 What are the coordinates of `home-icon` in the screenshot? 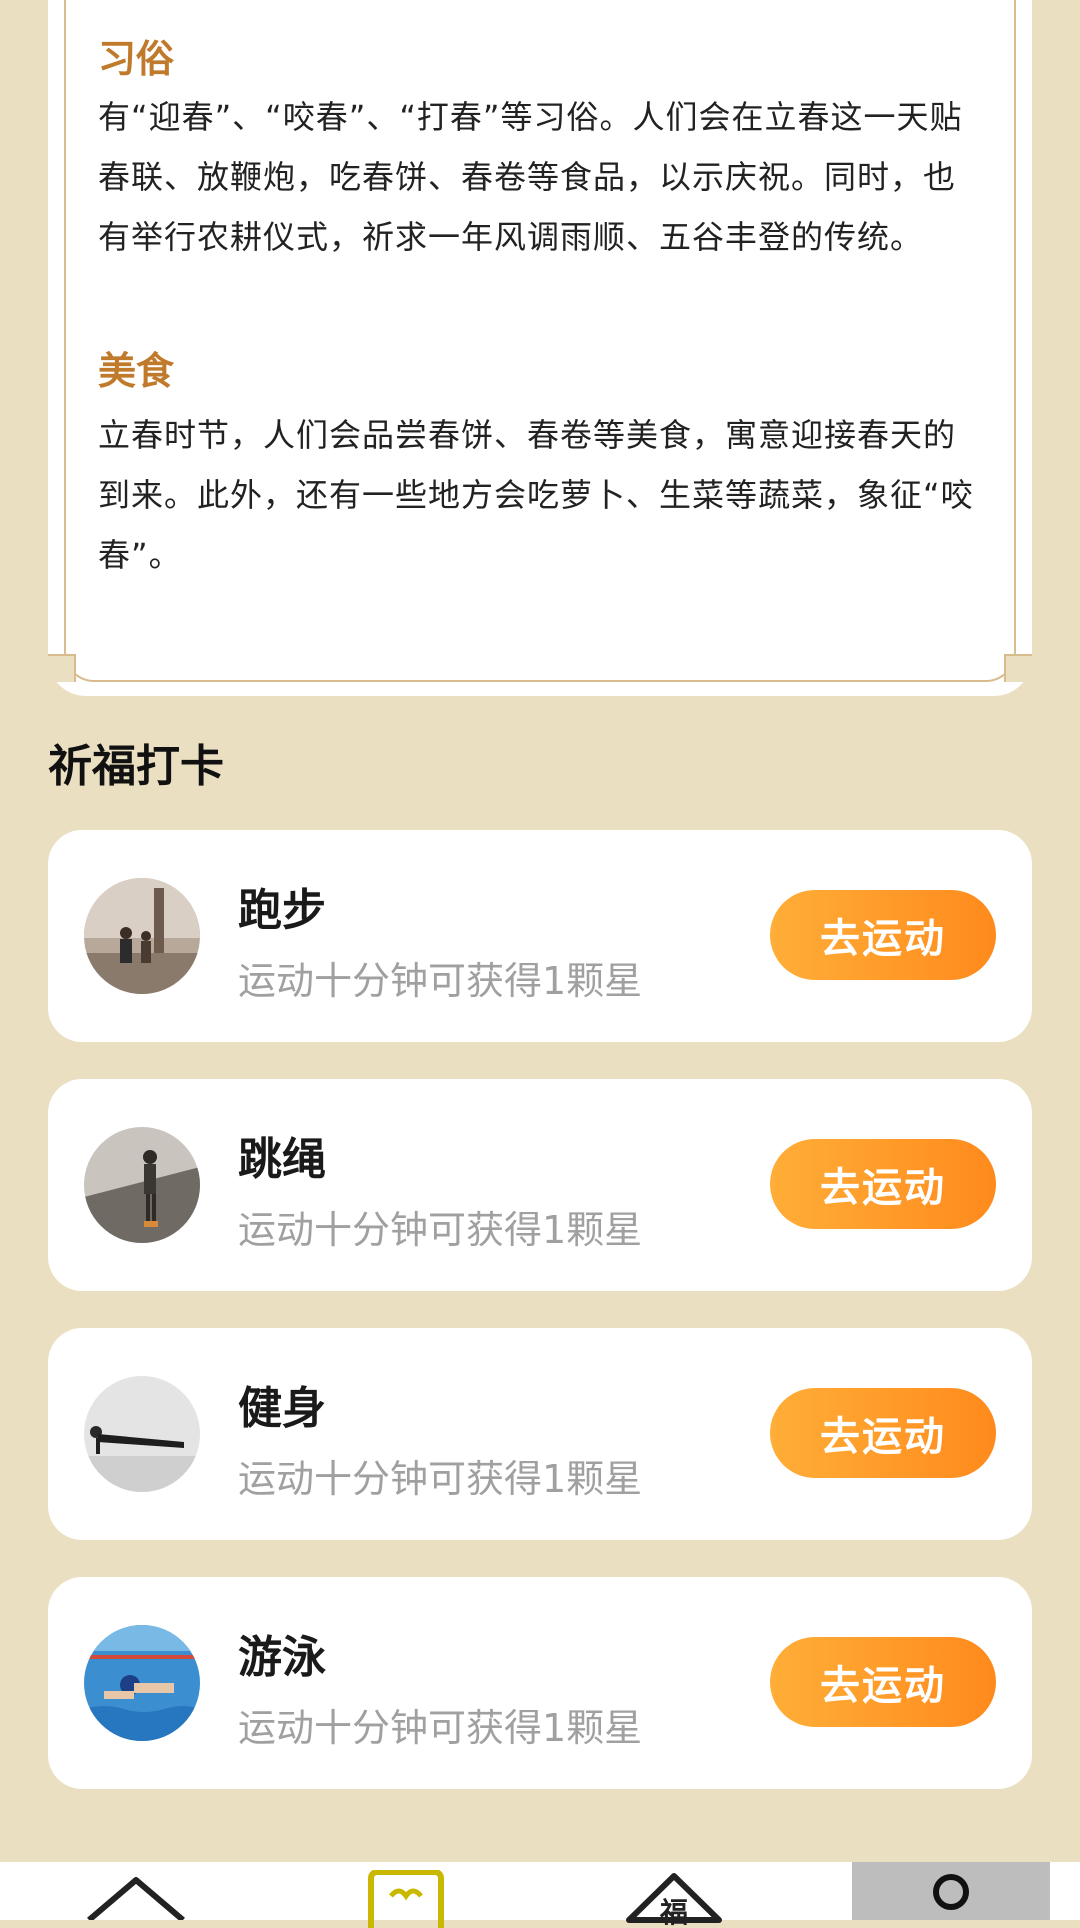 It's located at (136, 1898).